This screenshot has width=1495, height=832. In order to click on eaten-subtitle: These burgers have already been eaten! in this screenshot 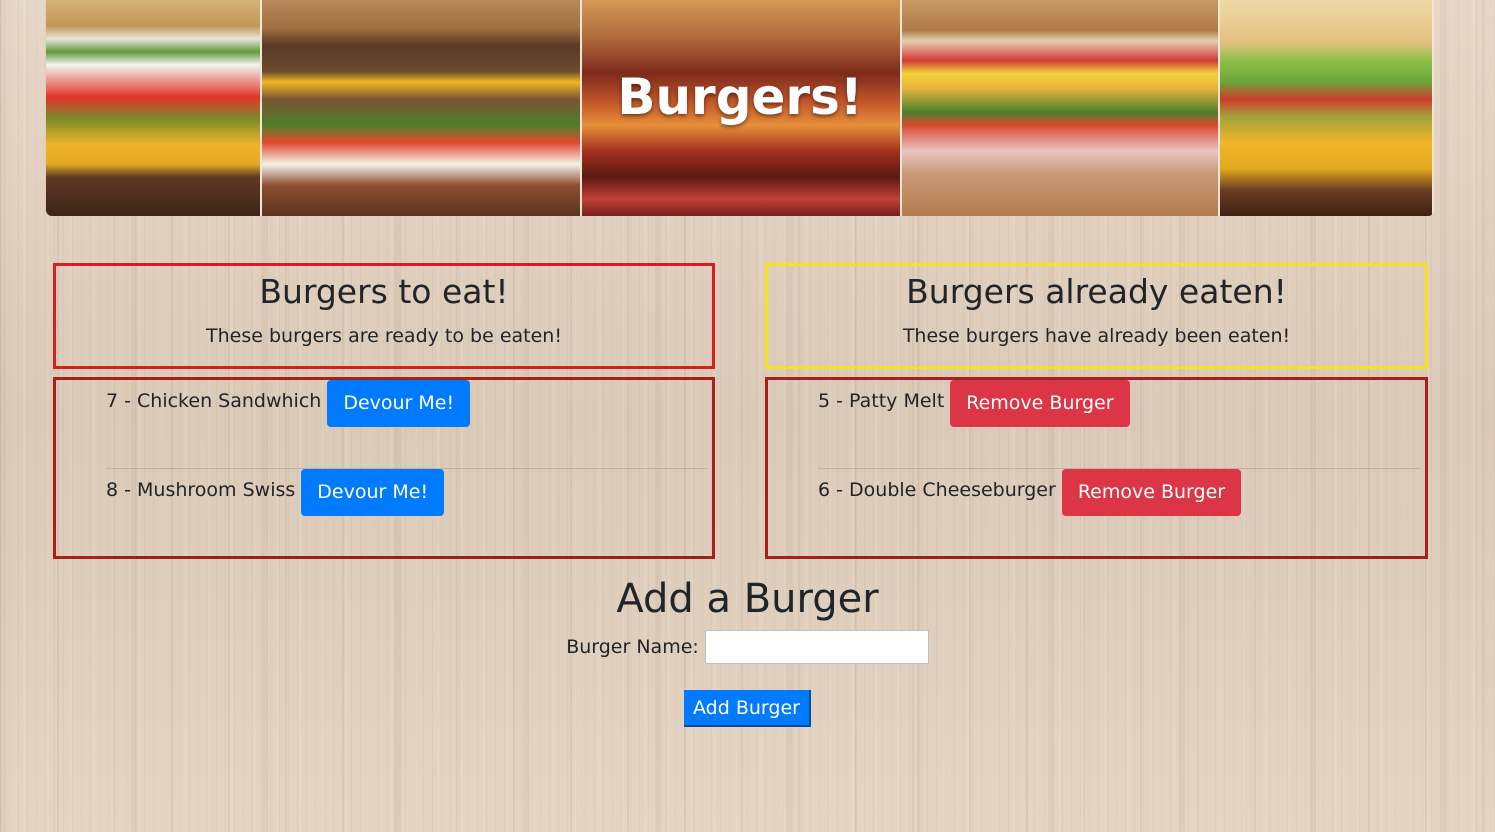, I will do `click(1096, 336)`.